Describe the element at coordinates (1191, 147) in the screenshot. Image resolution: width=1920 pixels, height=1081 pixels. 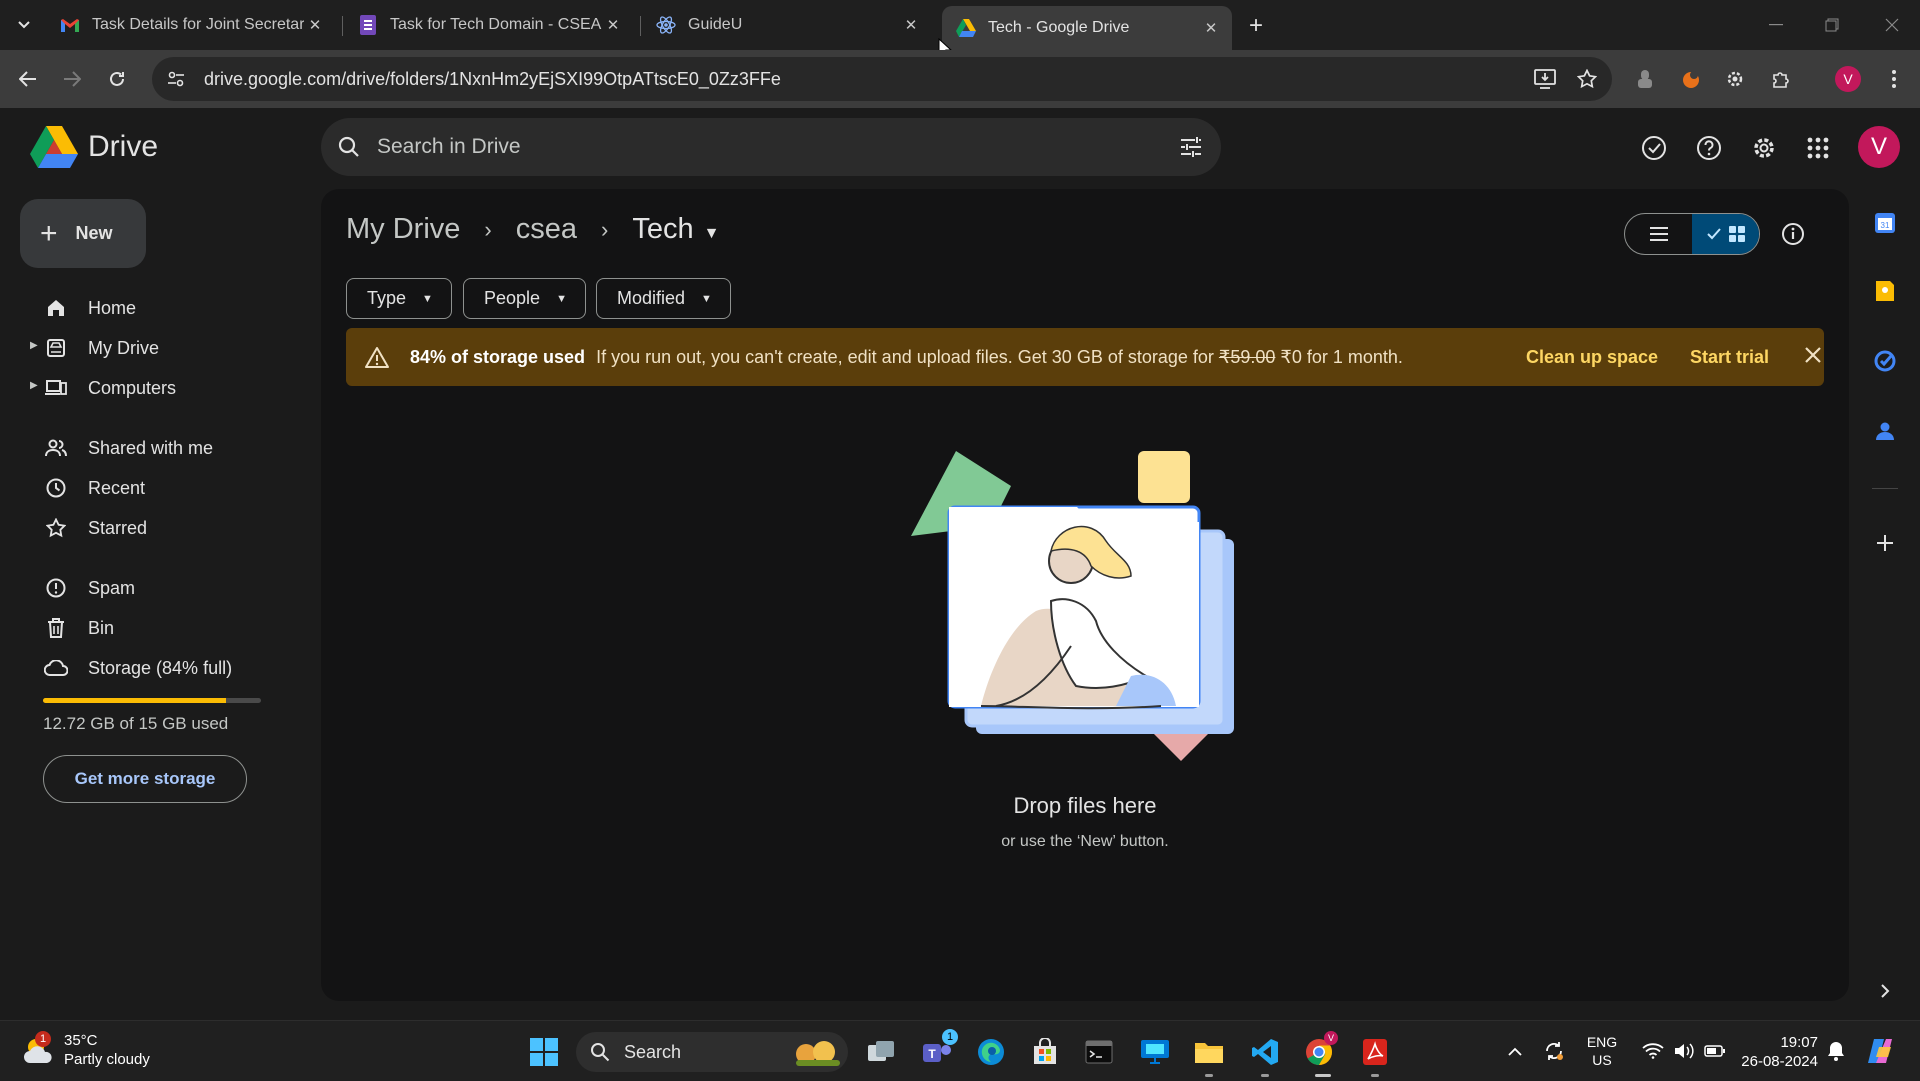
I see `search-options-icon` at that location.